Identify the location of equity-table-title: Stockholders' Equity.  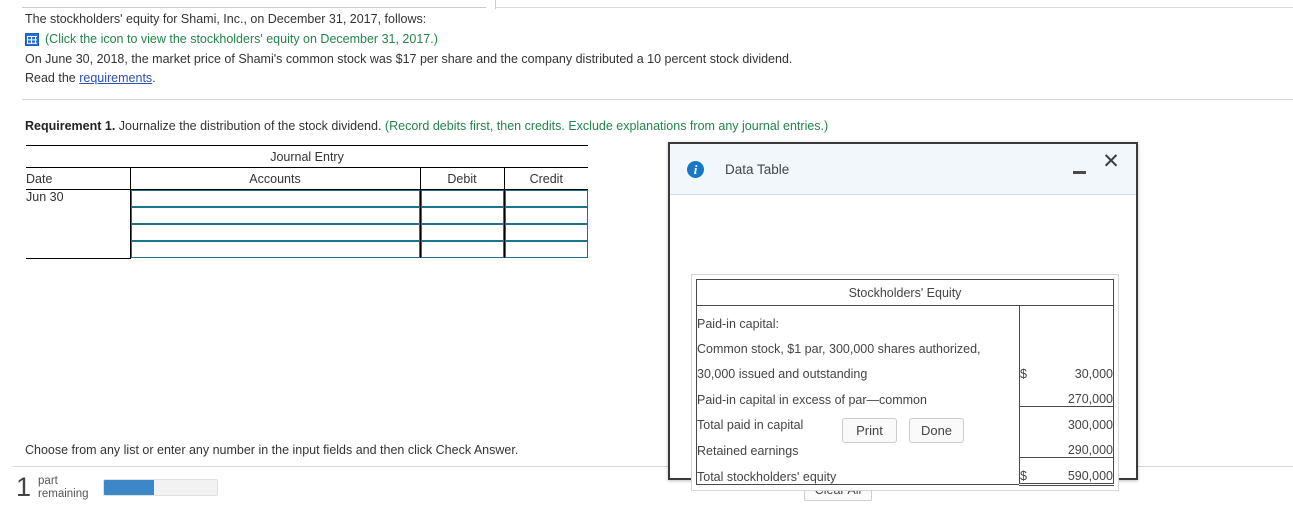
(905, 292).